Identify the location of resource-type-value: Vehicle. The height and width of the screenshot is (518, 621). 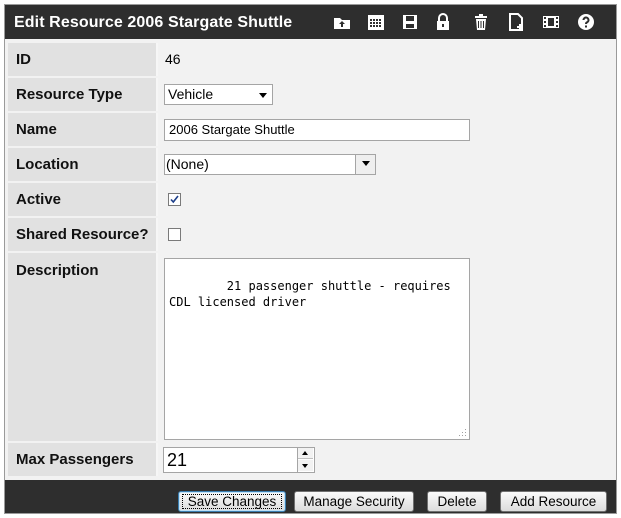
(191, 94).